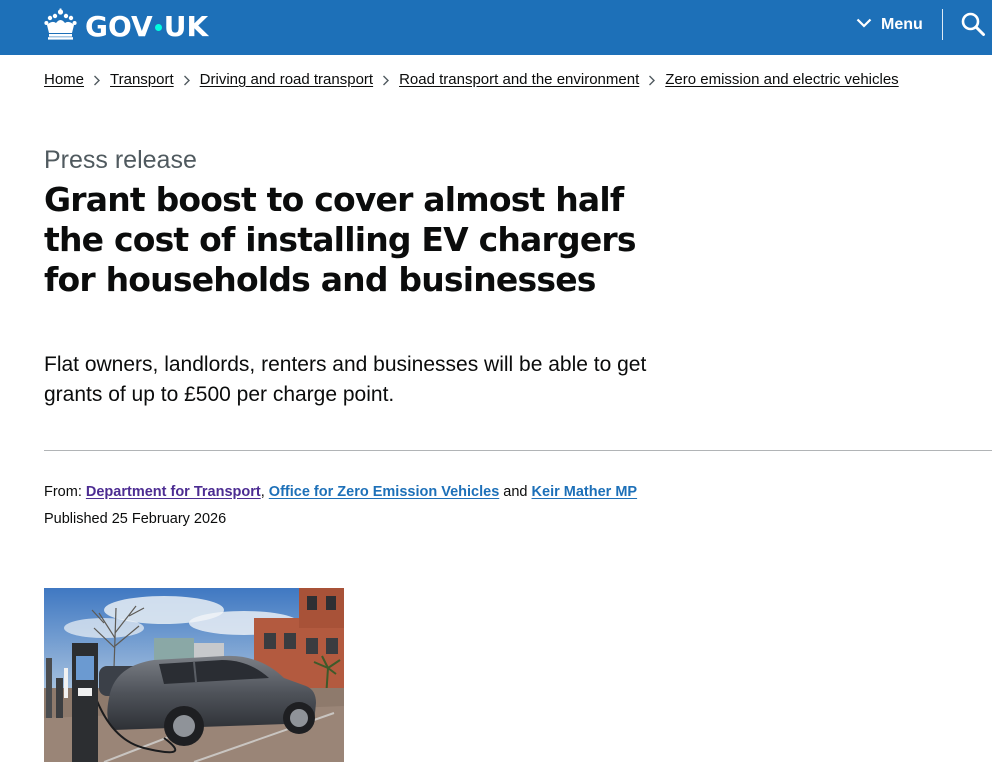 The width and height of the screenshot is (992, 762). I want to click on search-button, so click(973, 24).